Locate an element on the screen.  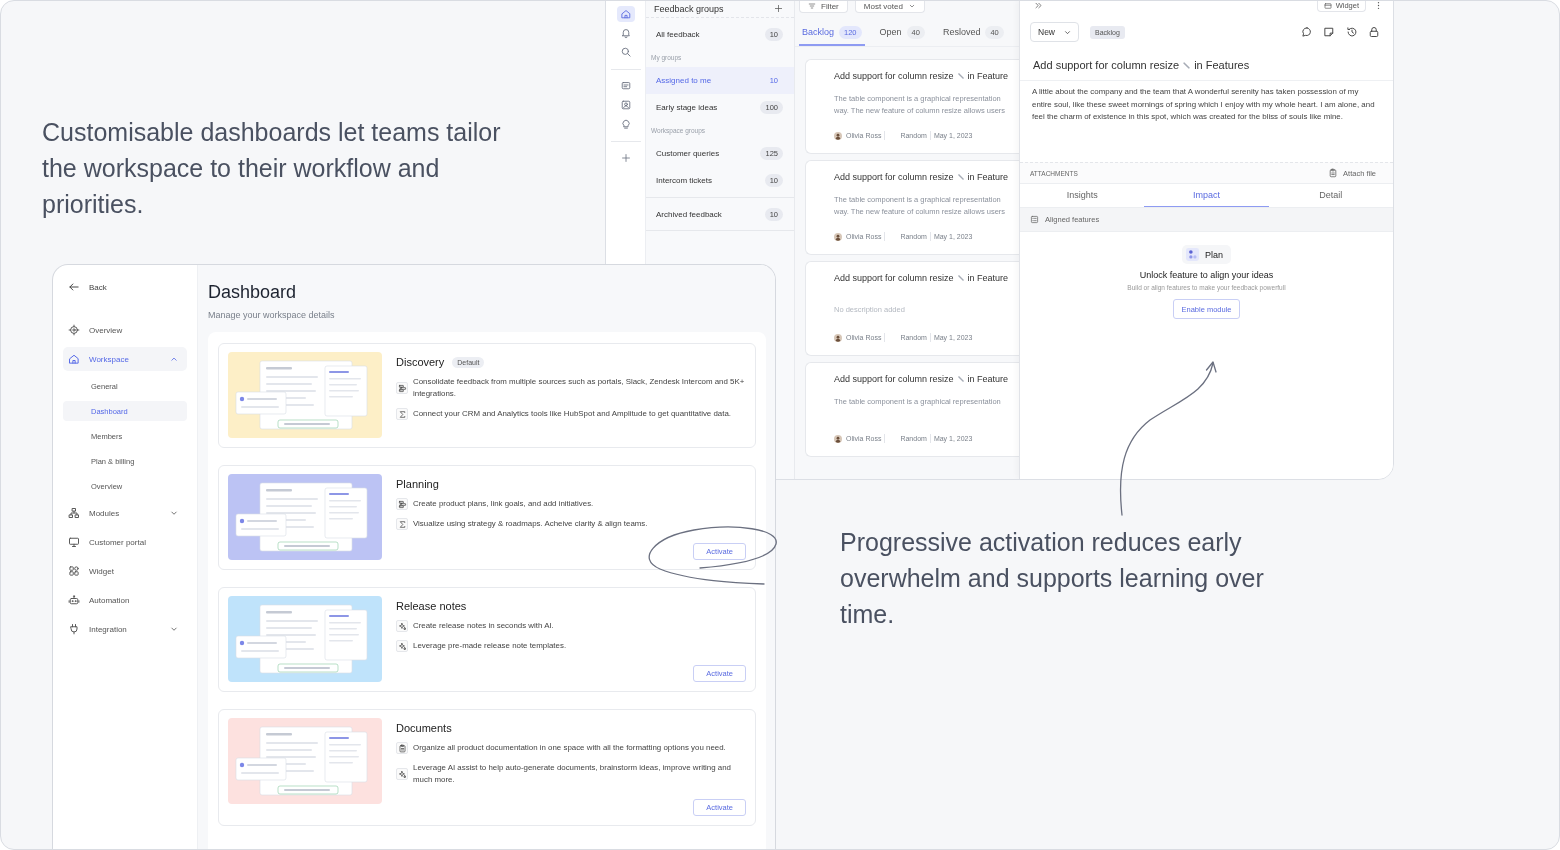
filter-icon is located at coordinates (812, 6).